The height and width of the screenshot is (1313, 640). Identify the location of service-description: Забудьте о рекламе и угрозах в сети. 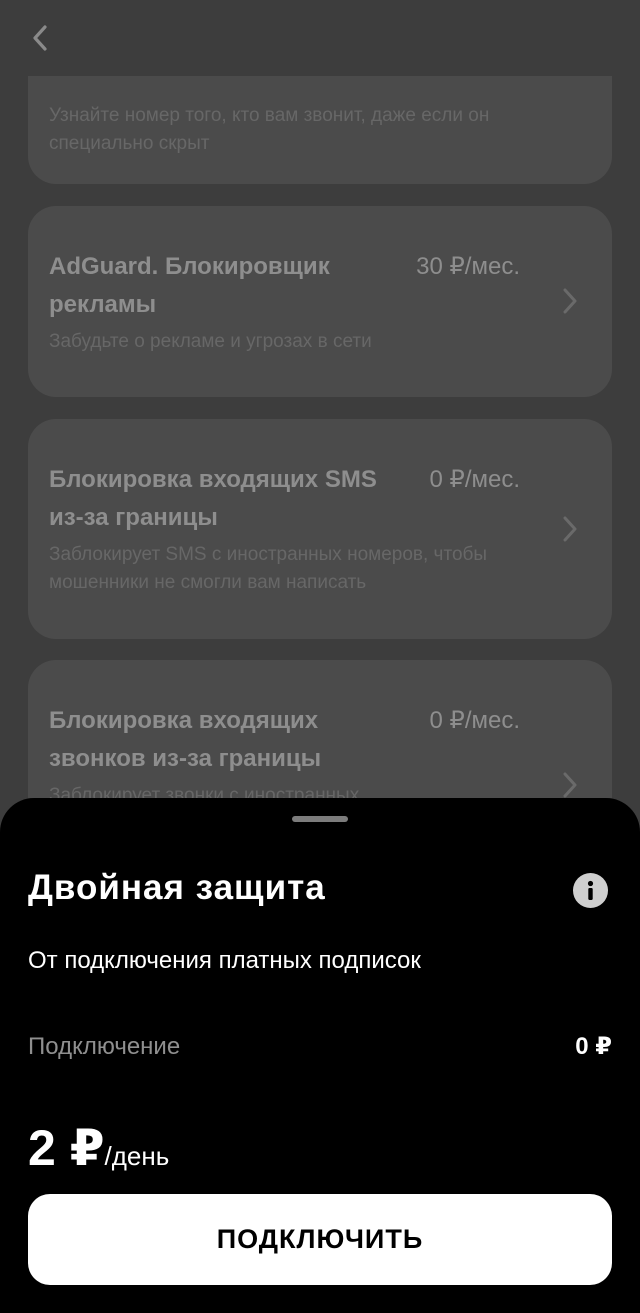
(210, 341).